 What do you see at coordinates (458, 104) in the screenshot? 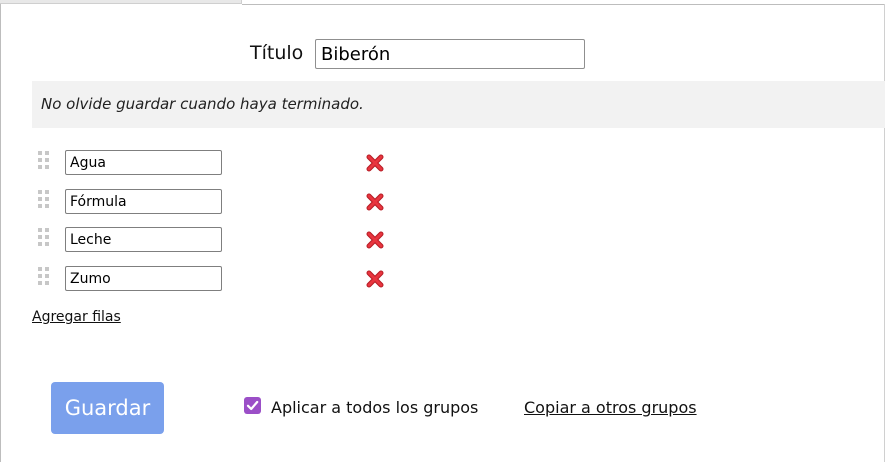
I see `notice-banner: No olvide guardar cuando haya terminado.` at bounding box center [458, 104].